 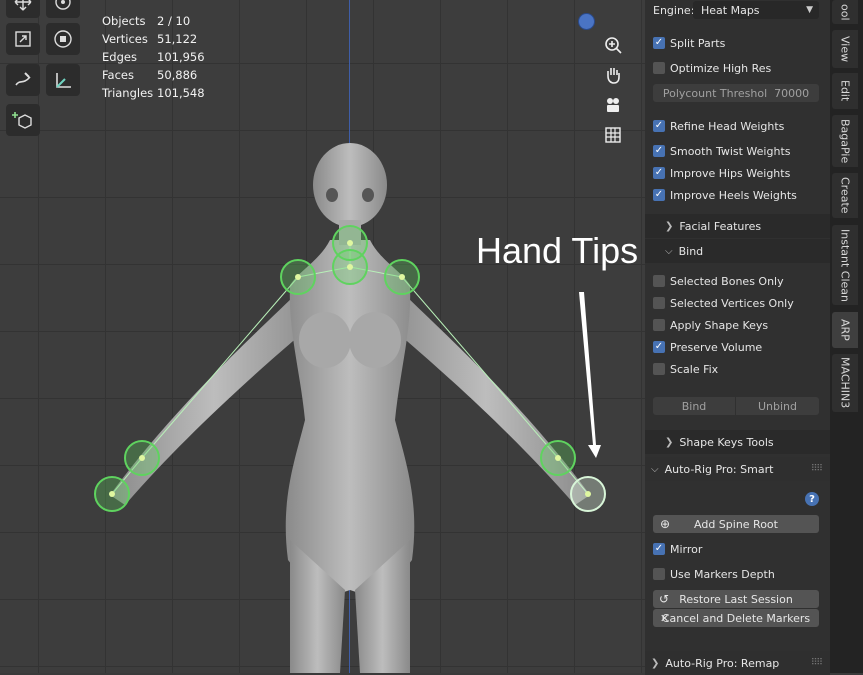 What do you see at coordinates (669, 251) in the screenshot?
I see `chevron-down-icon: ⌵` at bounding box center [669, 251].